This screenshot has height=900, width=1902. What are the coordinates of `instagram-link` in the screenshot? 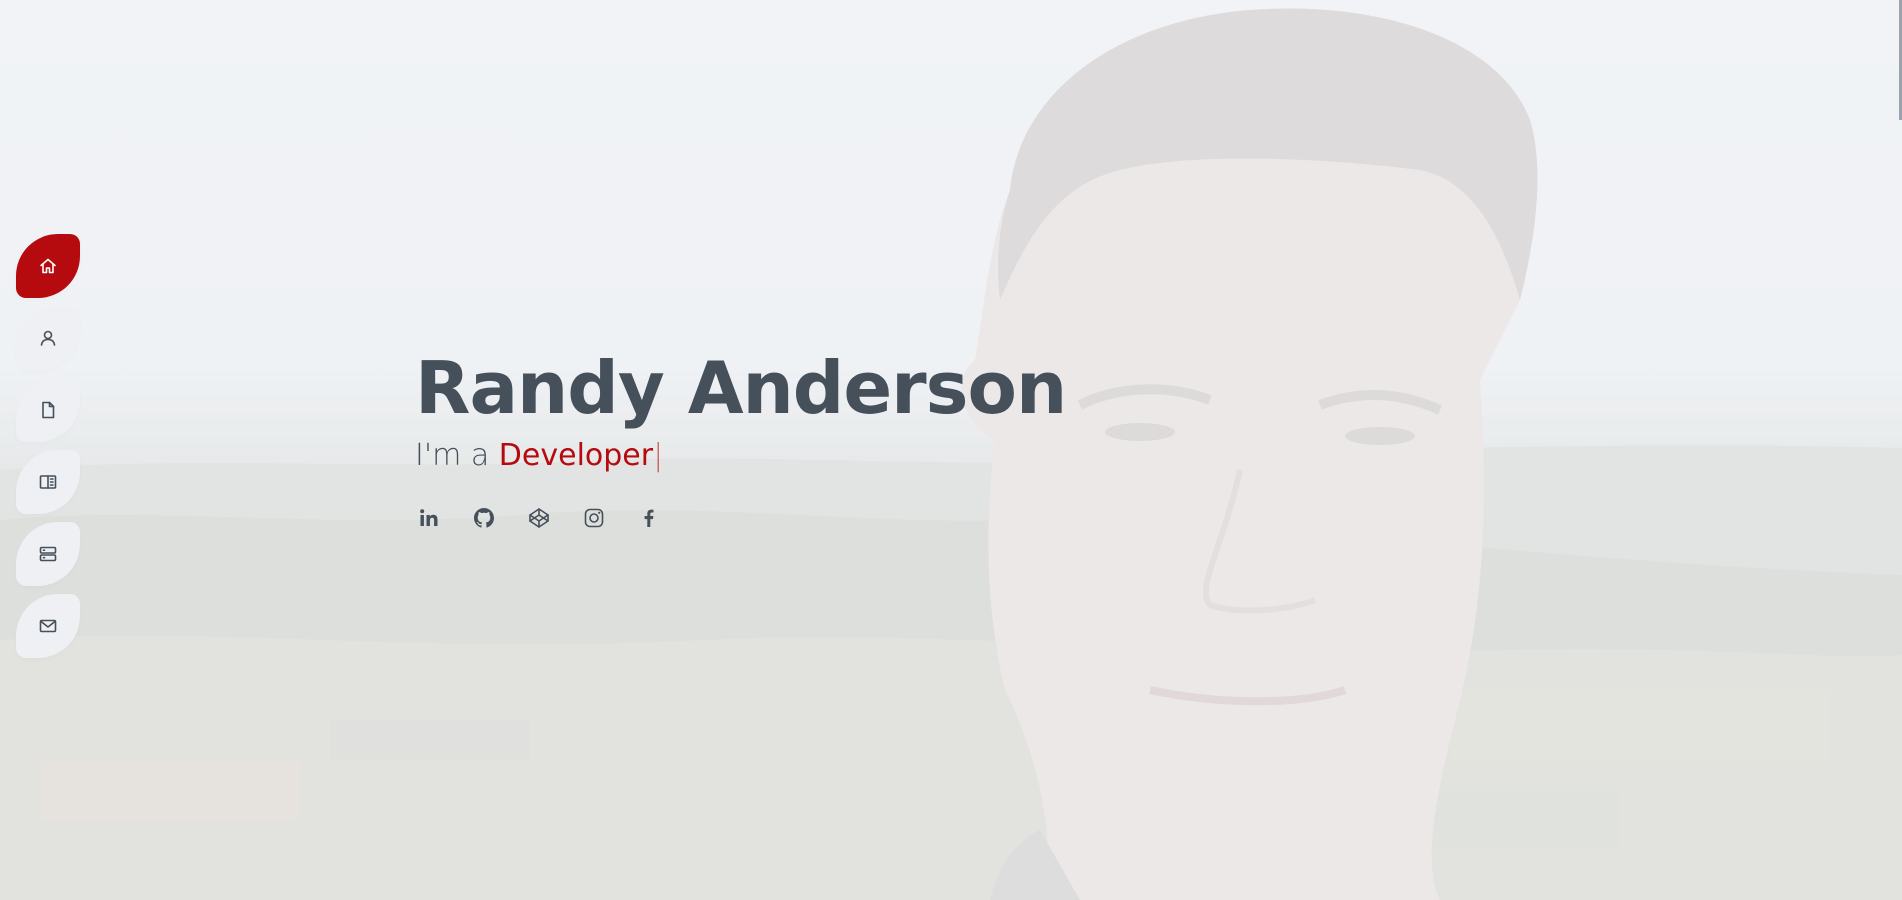 It's located at (594, 518).